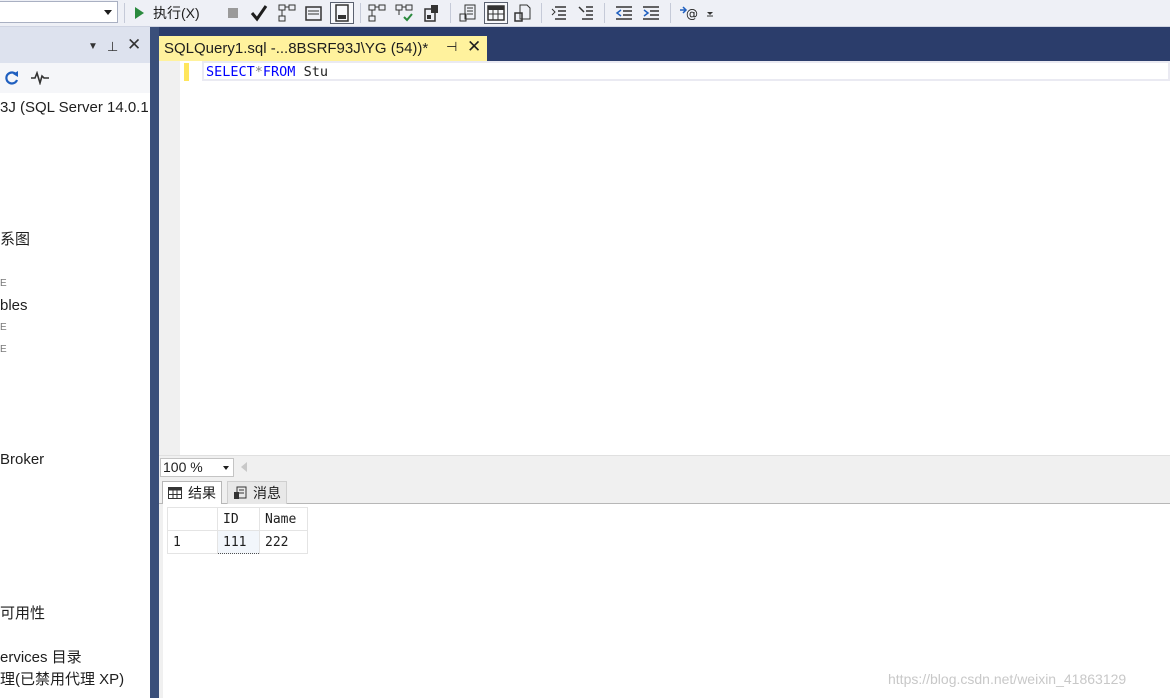  What do you see at coordinates (283, 519) in the screenshot?
I see `column-header: Name` at bounding box center [283, 519].